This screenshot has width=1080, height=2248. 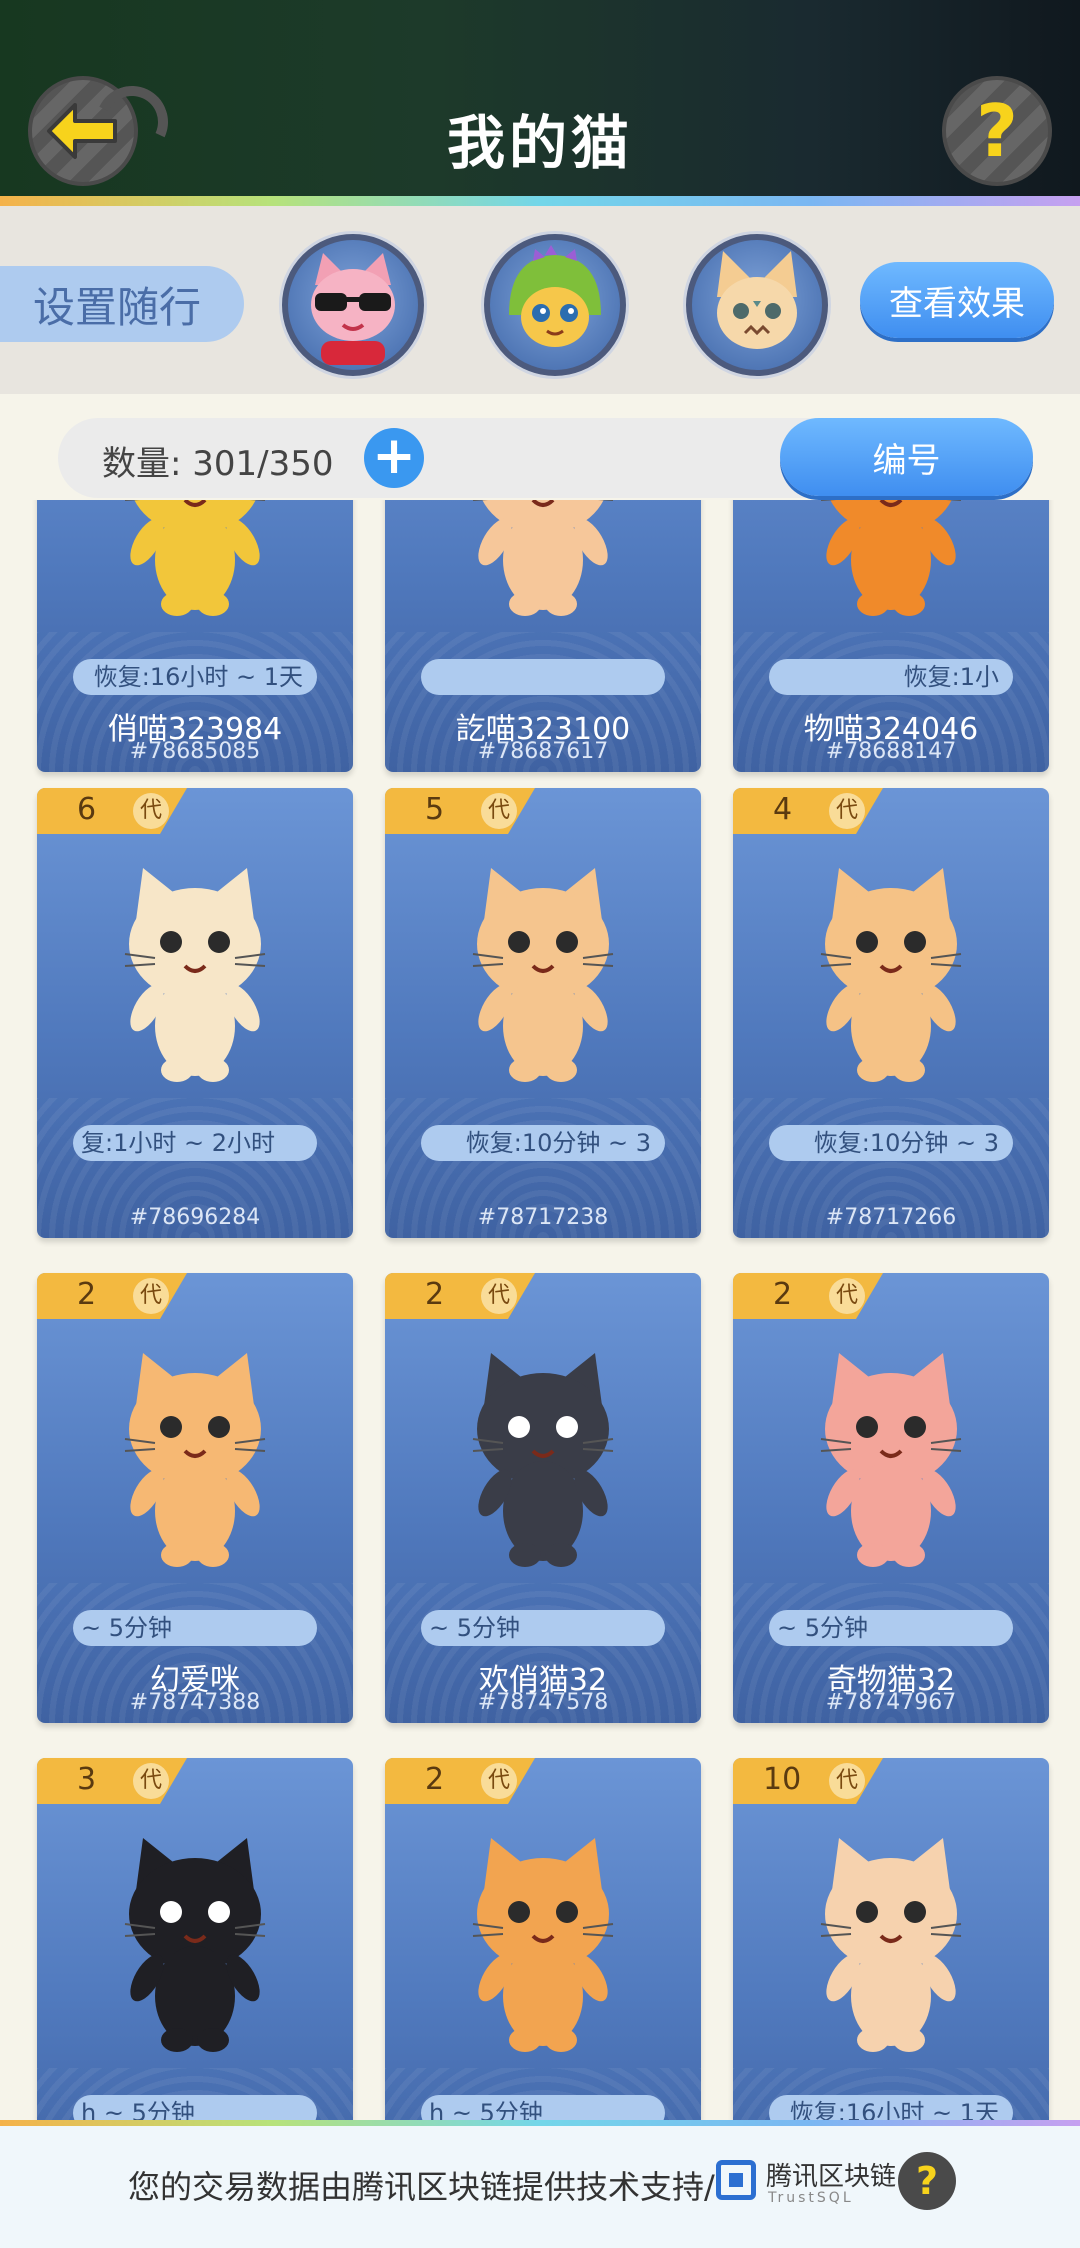 What do you see at coordinates (540, 201) in the screenshot?
I see `header-divider` at bounding box center [540, 201].